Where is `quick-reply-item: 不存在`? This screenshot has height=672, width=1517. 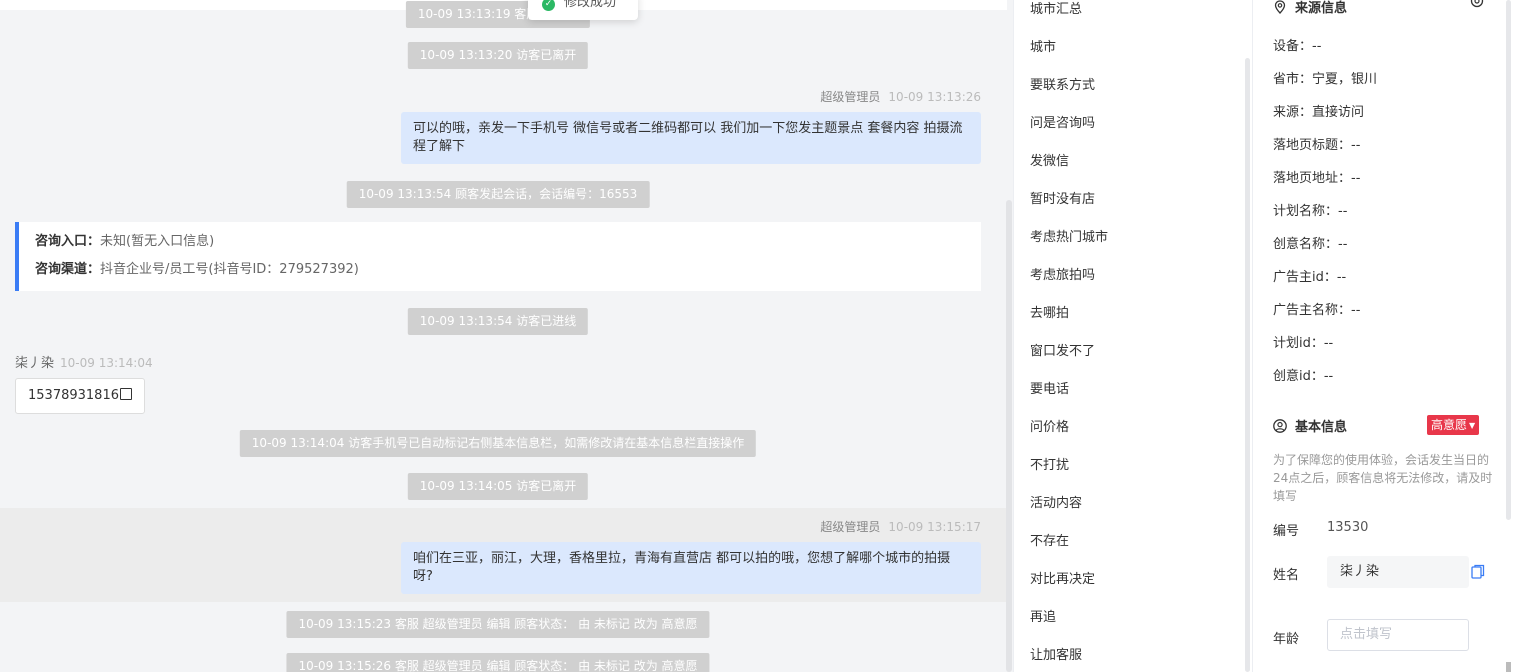
quick-reply-item: 不存在 is located at coordinates (1049, 539).